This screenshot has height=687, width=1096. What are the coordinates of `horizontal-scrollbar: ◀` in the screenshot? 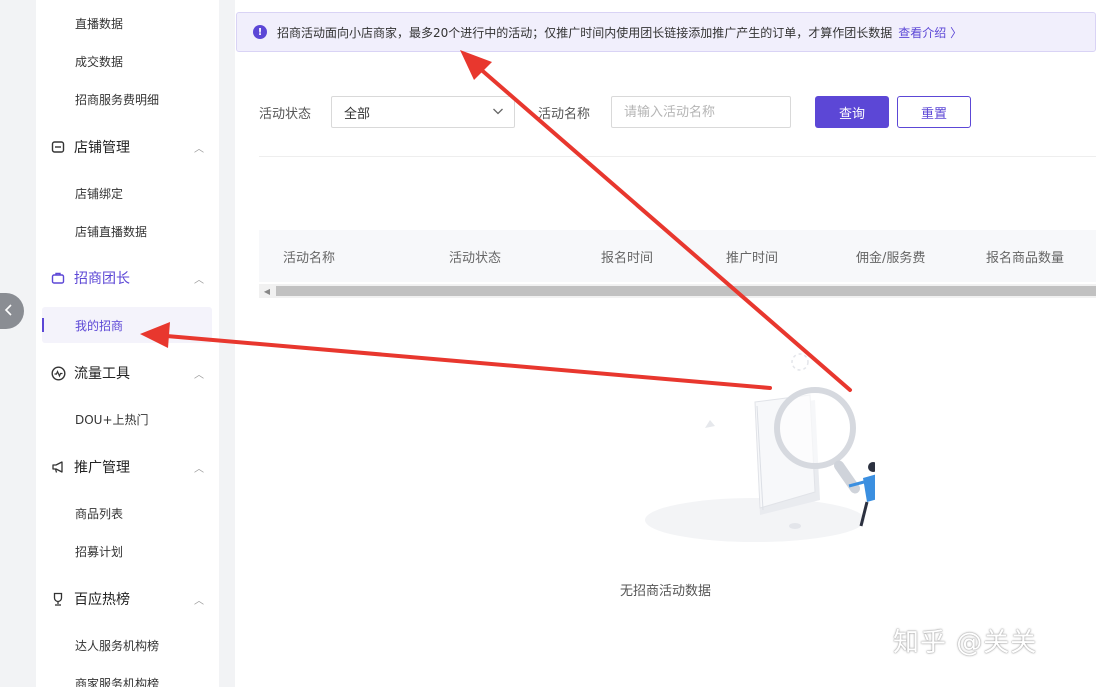 It's located at (677, 291).